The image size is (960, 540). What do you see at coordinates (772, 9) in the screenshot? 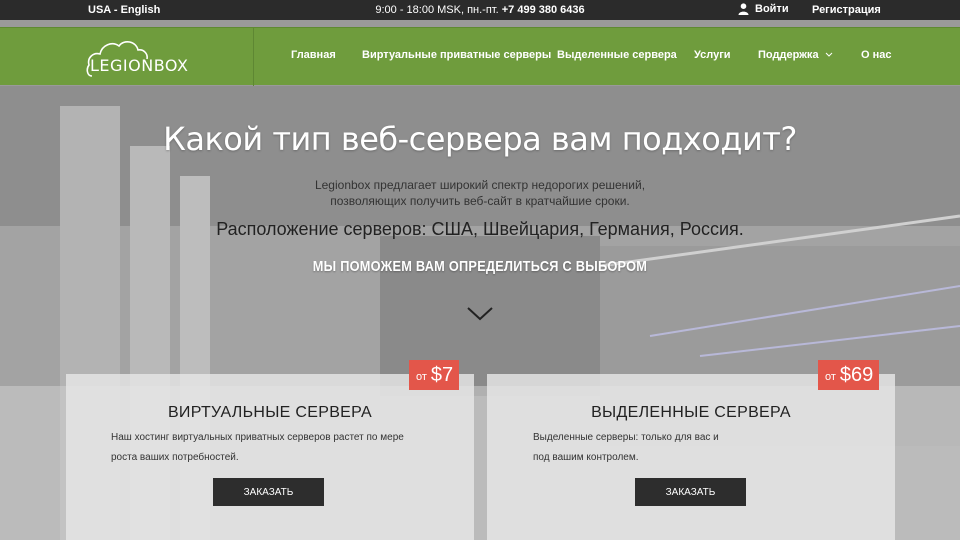
I see `login-label: Войти` at bounding box center [772, 9].